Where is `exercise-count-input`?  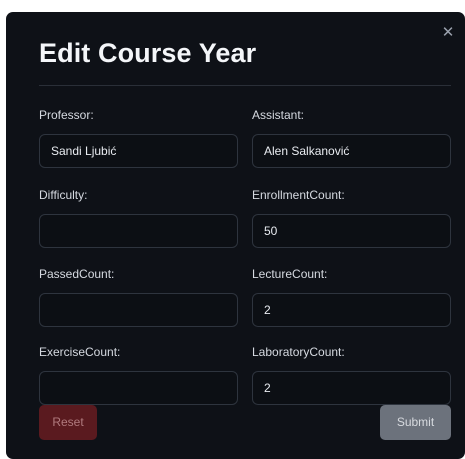 exercise-count-input is located at coordinates (138, 388).